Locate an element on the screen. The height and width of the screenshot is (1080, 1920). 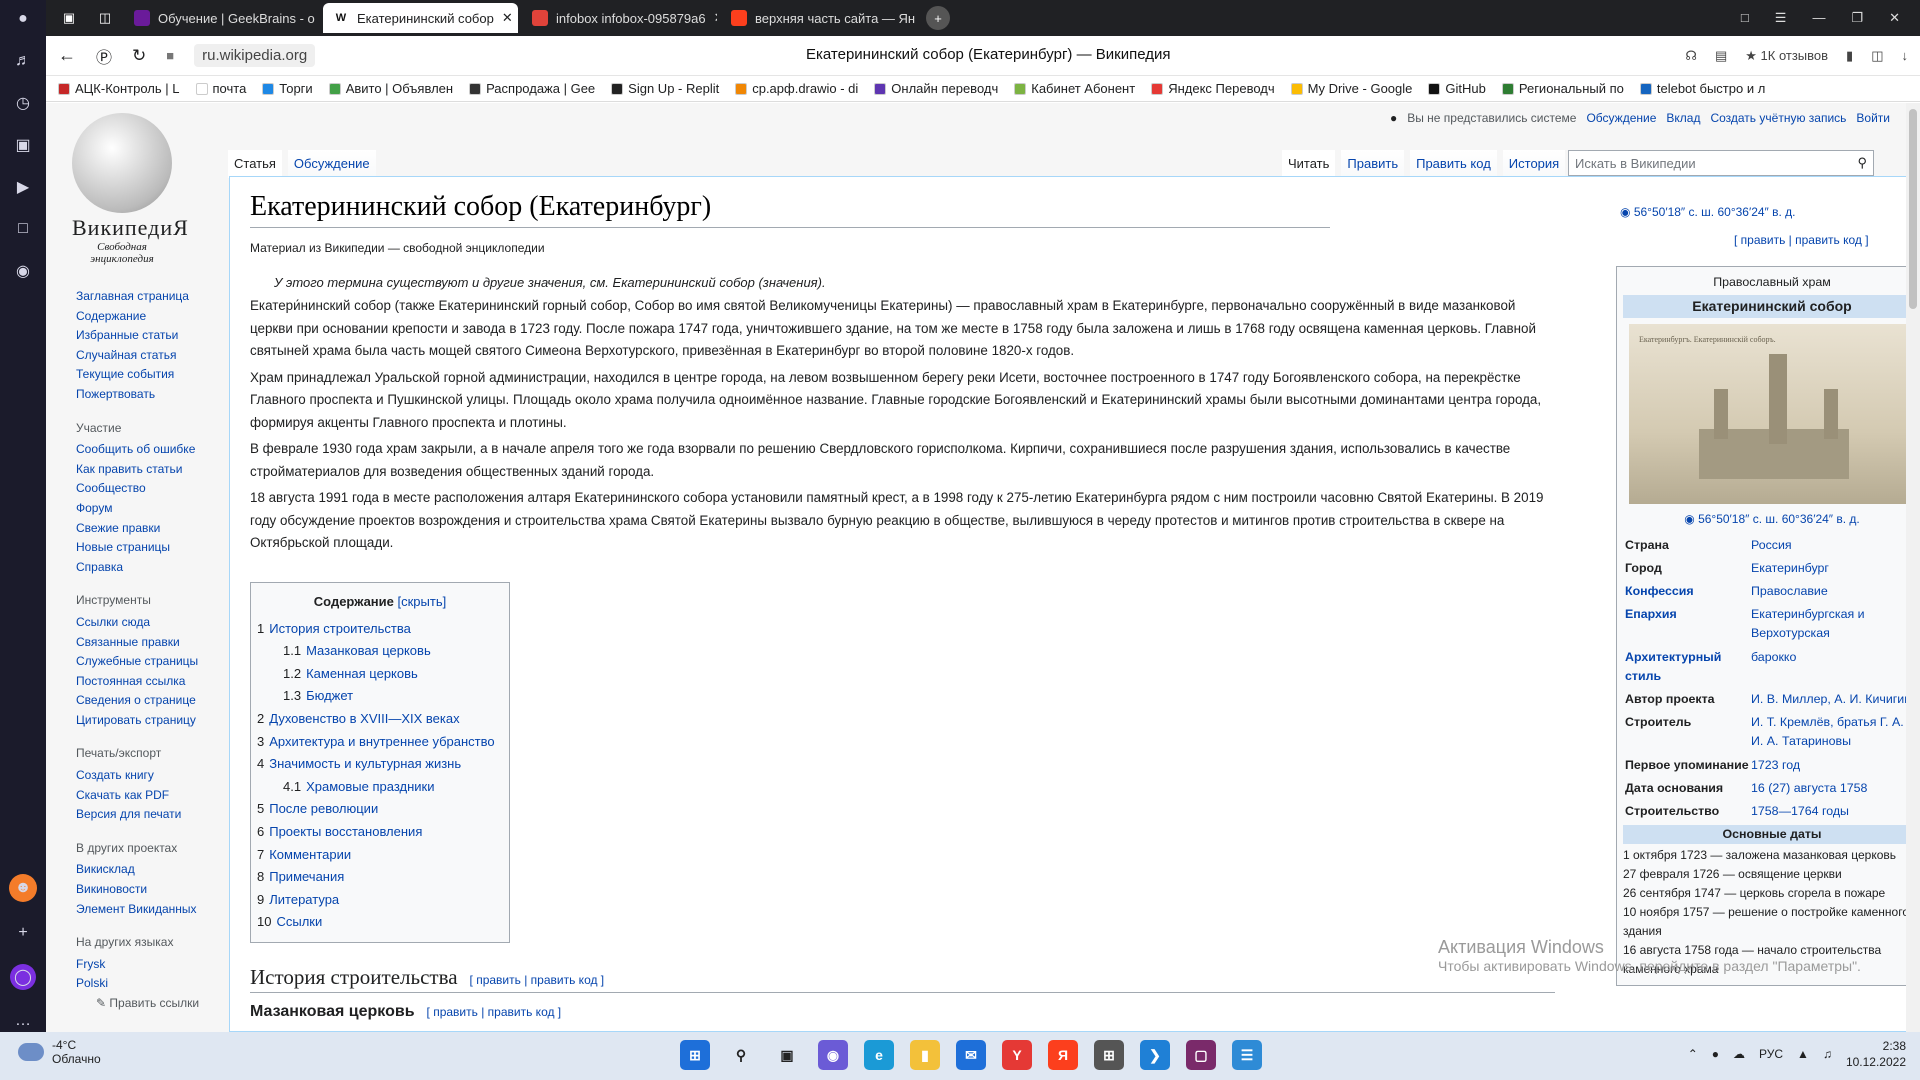
infobox-value: Православие is located at coordinates (1835, 591).